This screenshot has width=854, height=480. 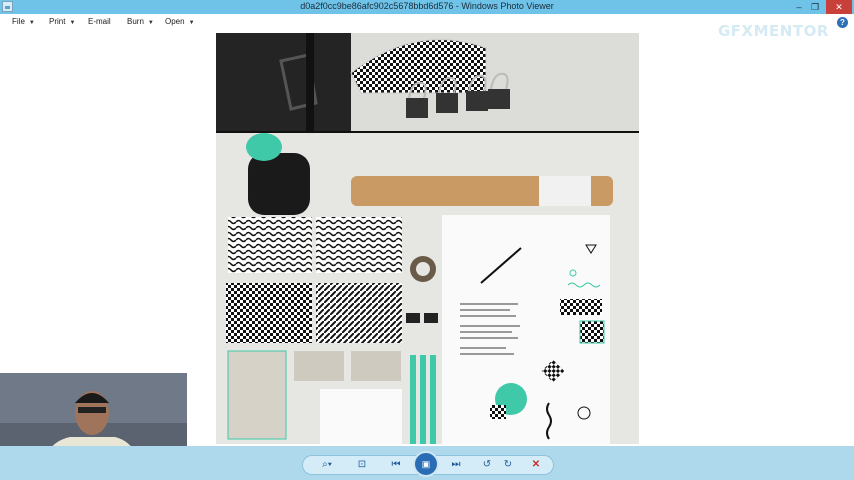 What do you see at coordinates (842, 22) in the screenshot?
I see `help-icon: ?` at bounding box center [842, 22].